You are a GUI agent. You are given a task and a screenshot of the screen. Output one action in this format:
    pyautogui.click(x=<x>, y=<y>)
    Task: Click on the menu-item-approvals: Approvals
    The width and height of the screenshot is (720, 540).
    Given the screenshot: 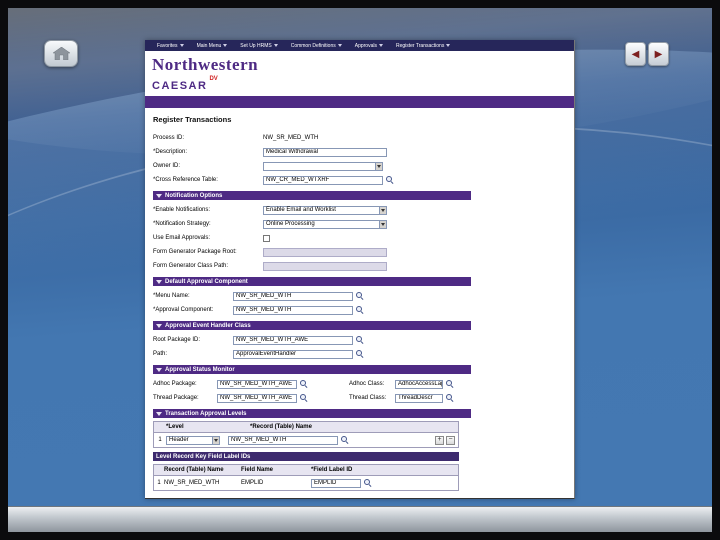 What is the action you would take?
    pyautogui.click(x=369, y=46)
    